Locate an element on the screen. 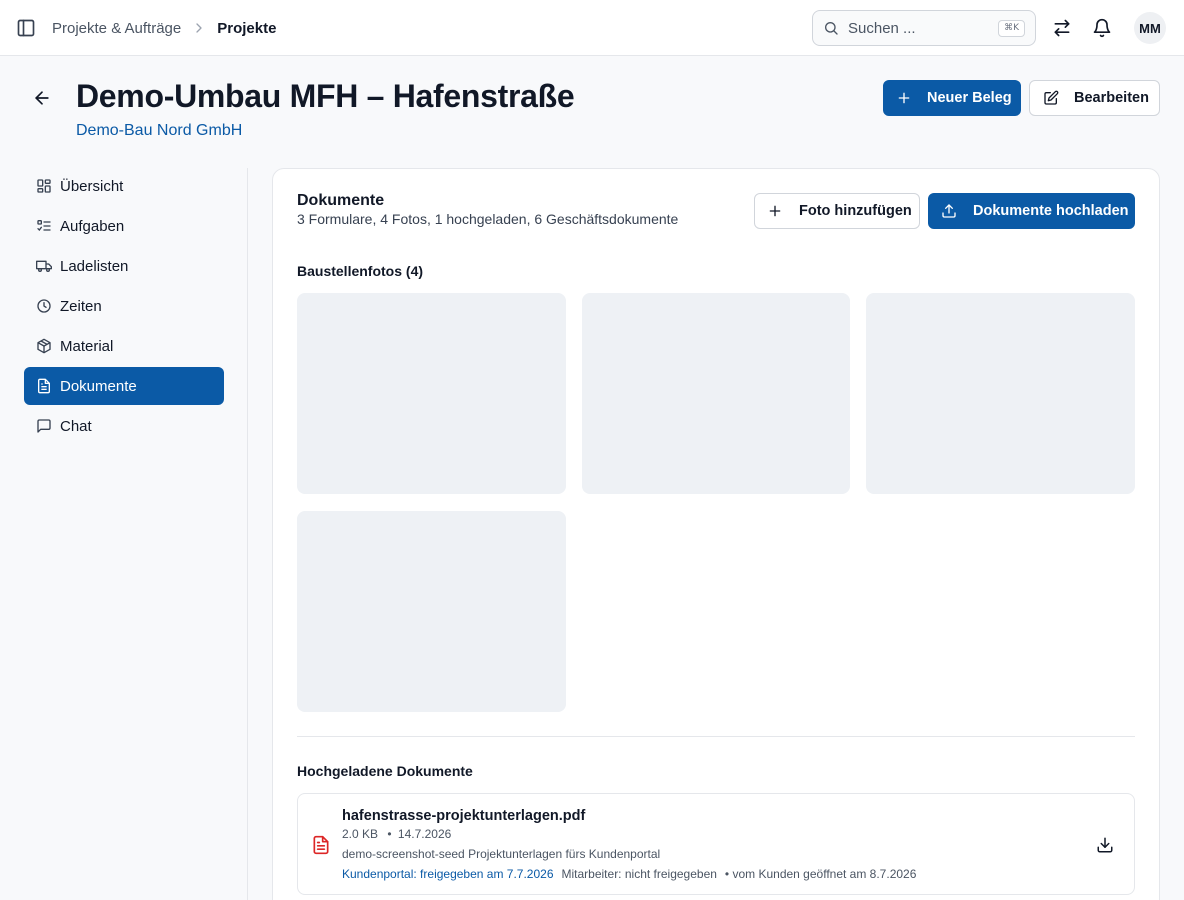  sidebar-item-overview: Übersicht is located at coordinates (124, 186).